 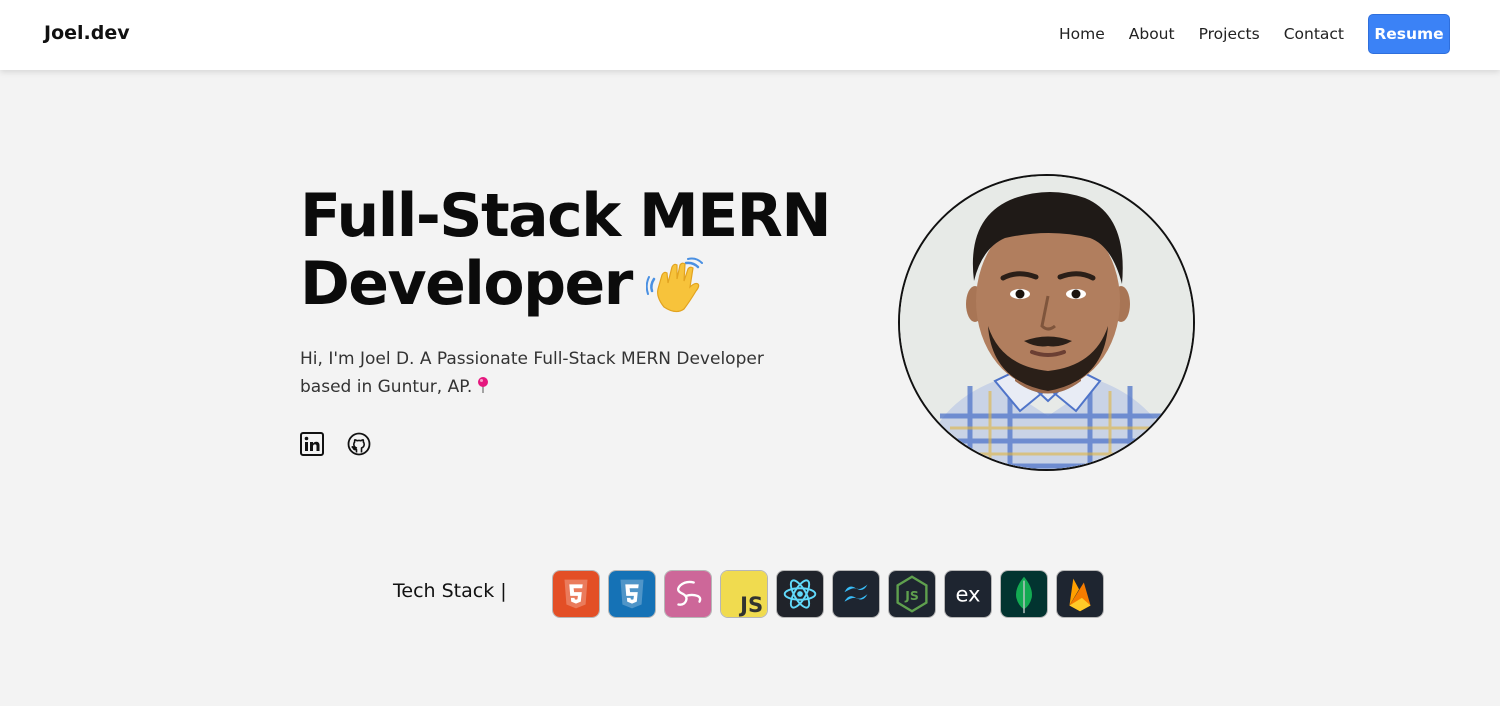 I want to click on sass-icon, so click(x=688, y=594).